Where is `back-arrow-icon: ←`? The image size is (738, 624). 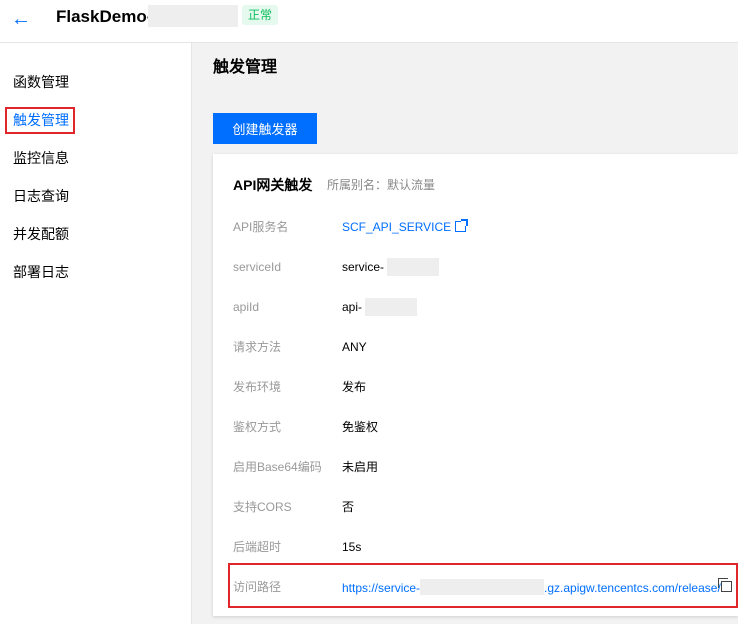 back-arrow-icon: ← is located at coordinates (21, 19).